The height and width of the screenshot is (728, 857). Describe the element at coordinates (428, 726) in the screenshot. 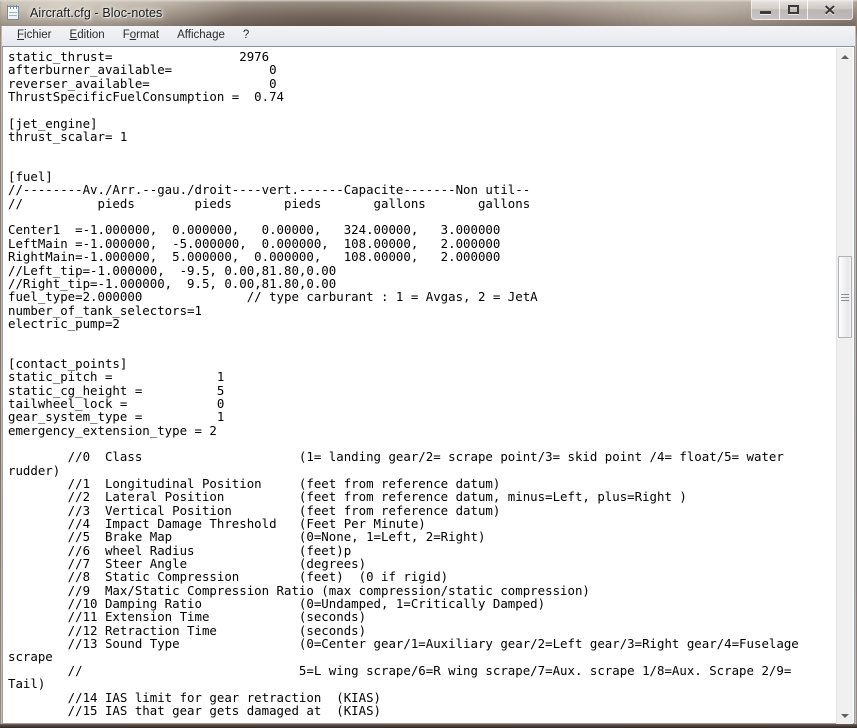

I see `window-bottom-edge` at that location.